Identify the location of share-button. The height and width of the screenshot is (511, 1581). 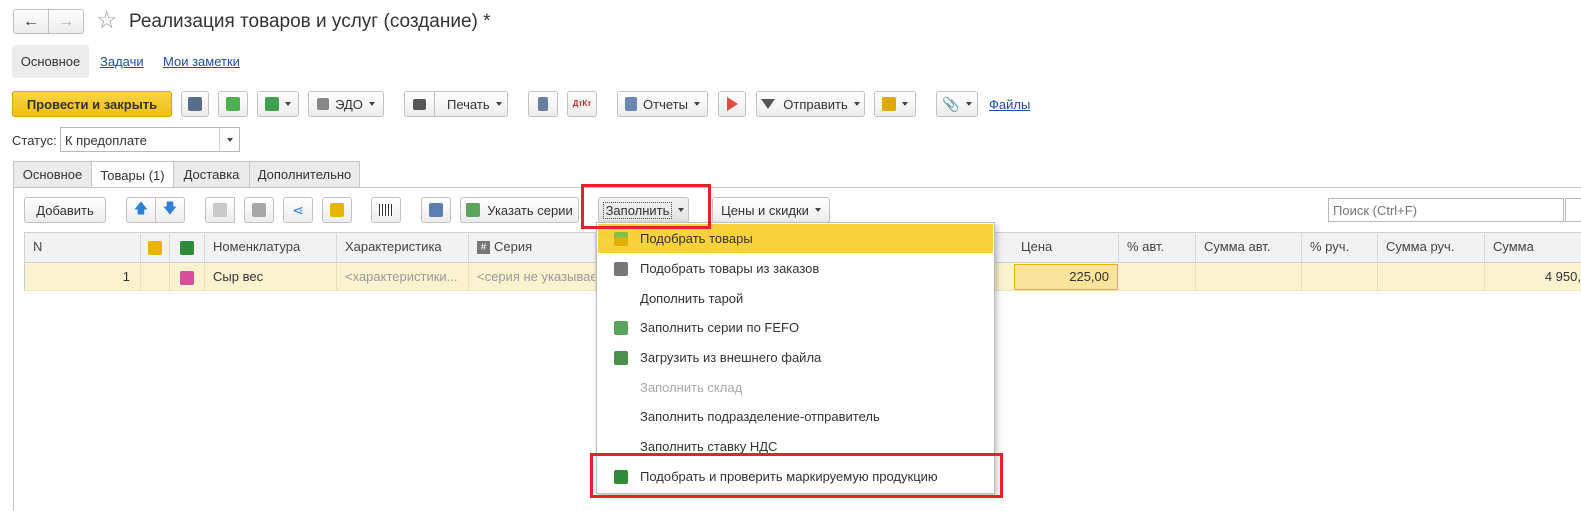
(732, 104).